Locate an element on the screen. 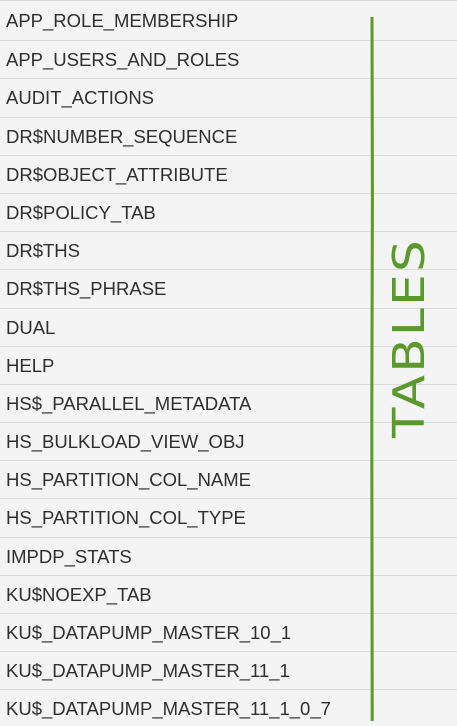 The width and height of the screenshot is (457, 726). table-row: APP_USERS_AND_ROLES is located at coordinates (228, 60).